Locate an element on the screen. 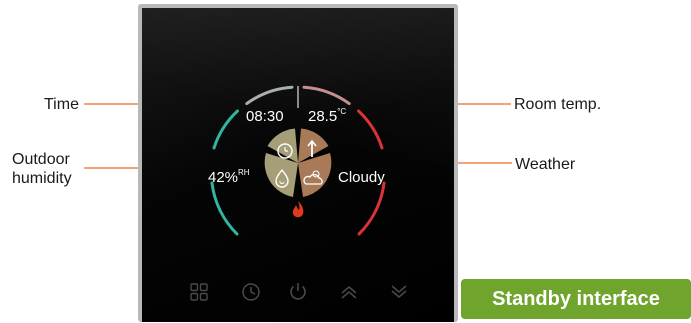 The image size is (691, 323). dial-arc-left-upper is located at coordinates (225, 129).